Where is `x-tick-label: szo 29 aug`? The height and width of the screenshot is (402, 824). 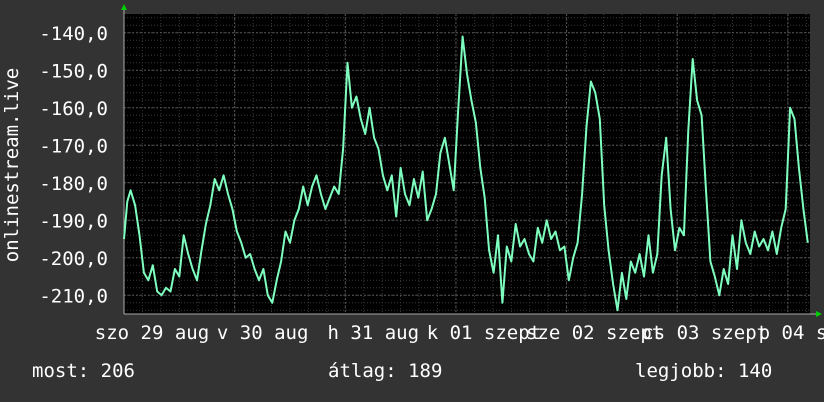
x-tick-label: szo 29 aug is located at coordinates (152, 333).